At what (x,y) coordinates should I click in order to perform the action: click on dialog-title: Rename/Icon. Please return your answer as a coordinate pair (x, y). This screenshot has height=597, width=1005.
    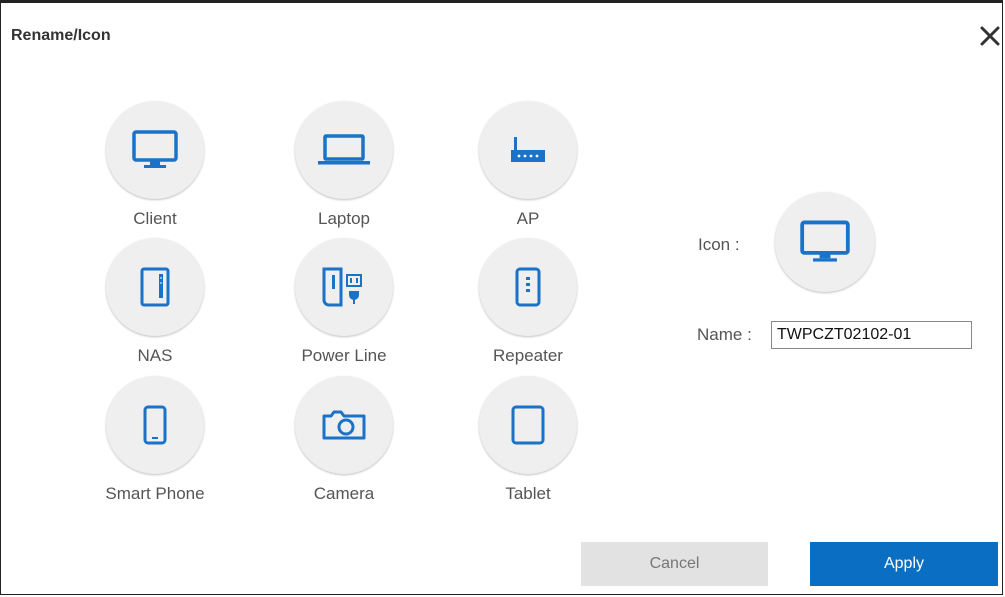
    Looking at the image, I should click on (61, 35).